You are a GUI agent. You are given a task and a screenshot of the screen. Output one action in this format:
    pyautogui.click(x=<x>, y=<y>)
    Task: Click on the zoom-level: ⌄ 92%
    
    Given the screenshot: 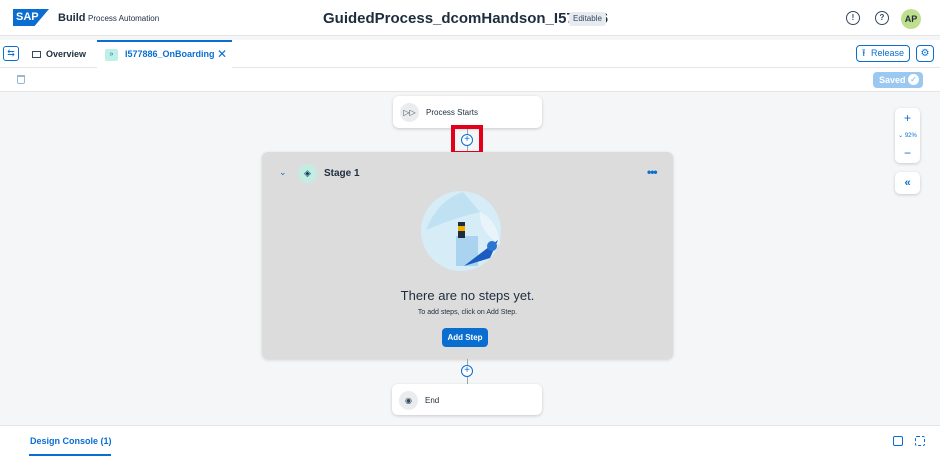 What is the action you would take?
    pyautogui.click(x=907, y=135)
    